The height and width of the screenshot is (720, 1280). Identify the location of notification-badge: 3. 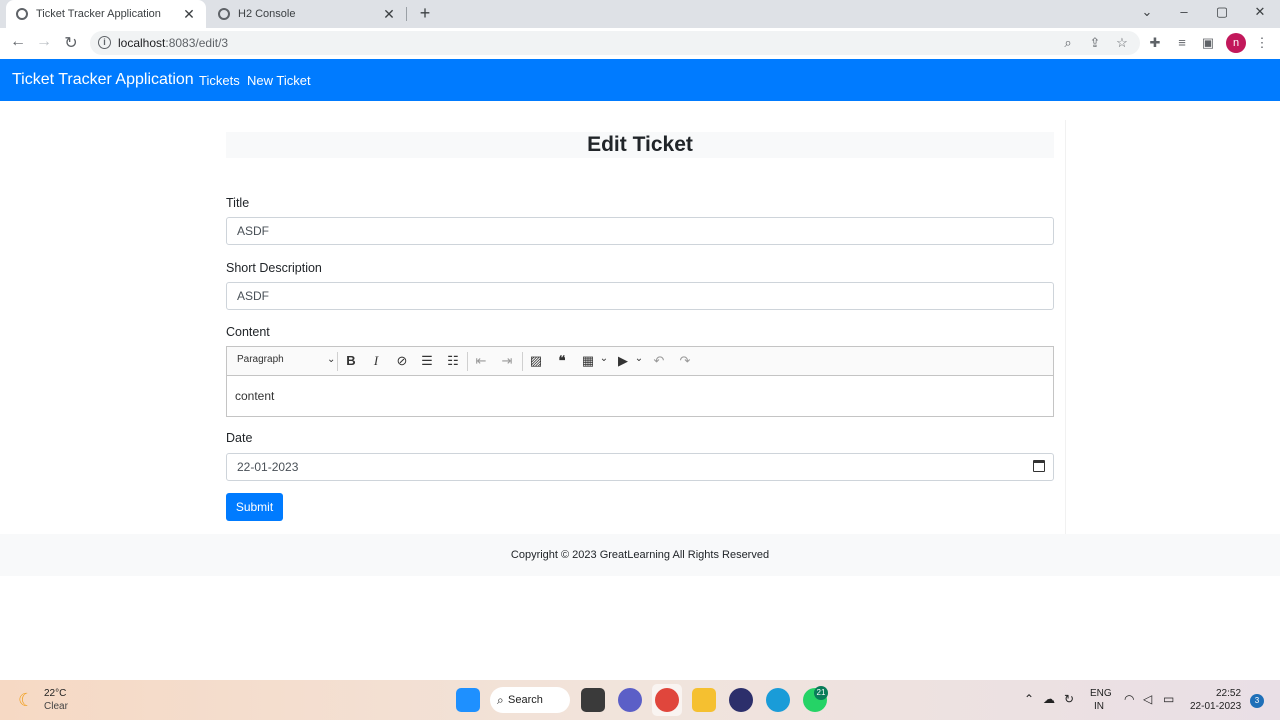
(1257, 701).